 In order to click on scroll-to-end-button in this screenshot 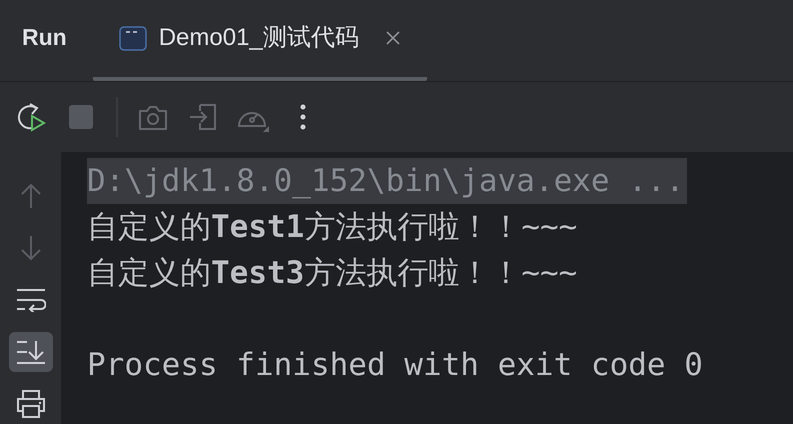, I will do `click(30, 352)`.